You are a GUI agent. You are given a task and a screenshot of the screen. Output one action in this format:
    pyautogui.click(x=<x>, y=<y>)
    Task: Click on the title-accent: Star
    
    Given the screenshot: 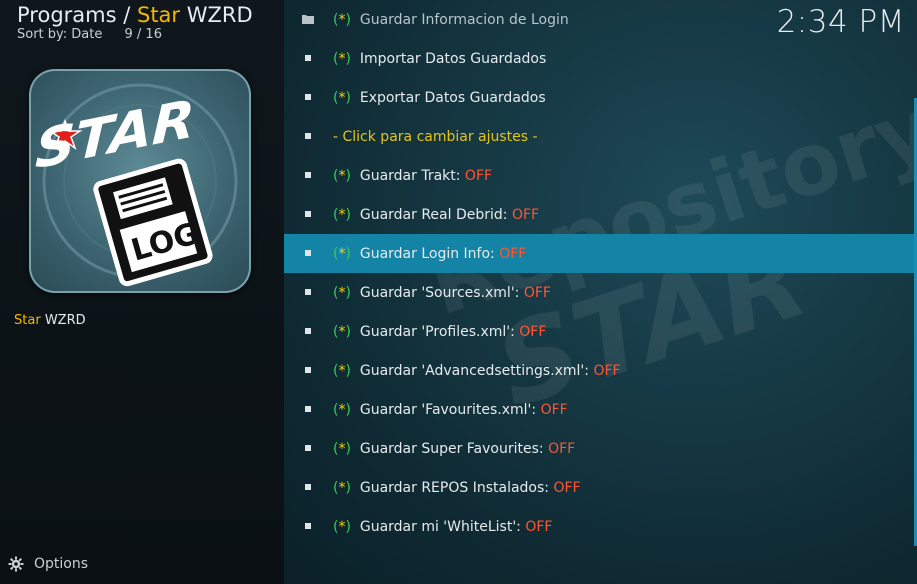 What is the action you would take?
    pyautogui.click(x=158, y=15)
    